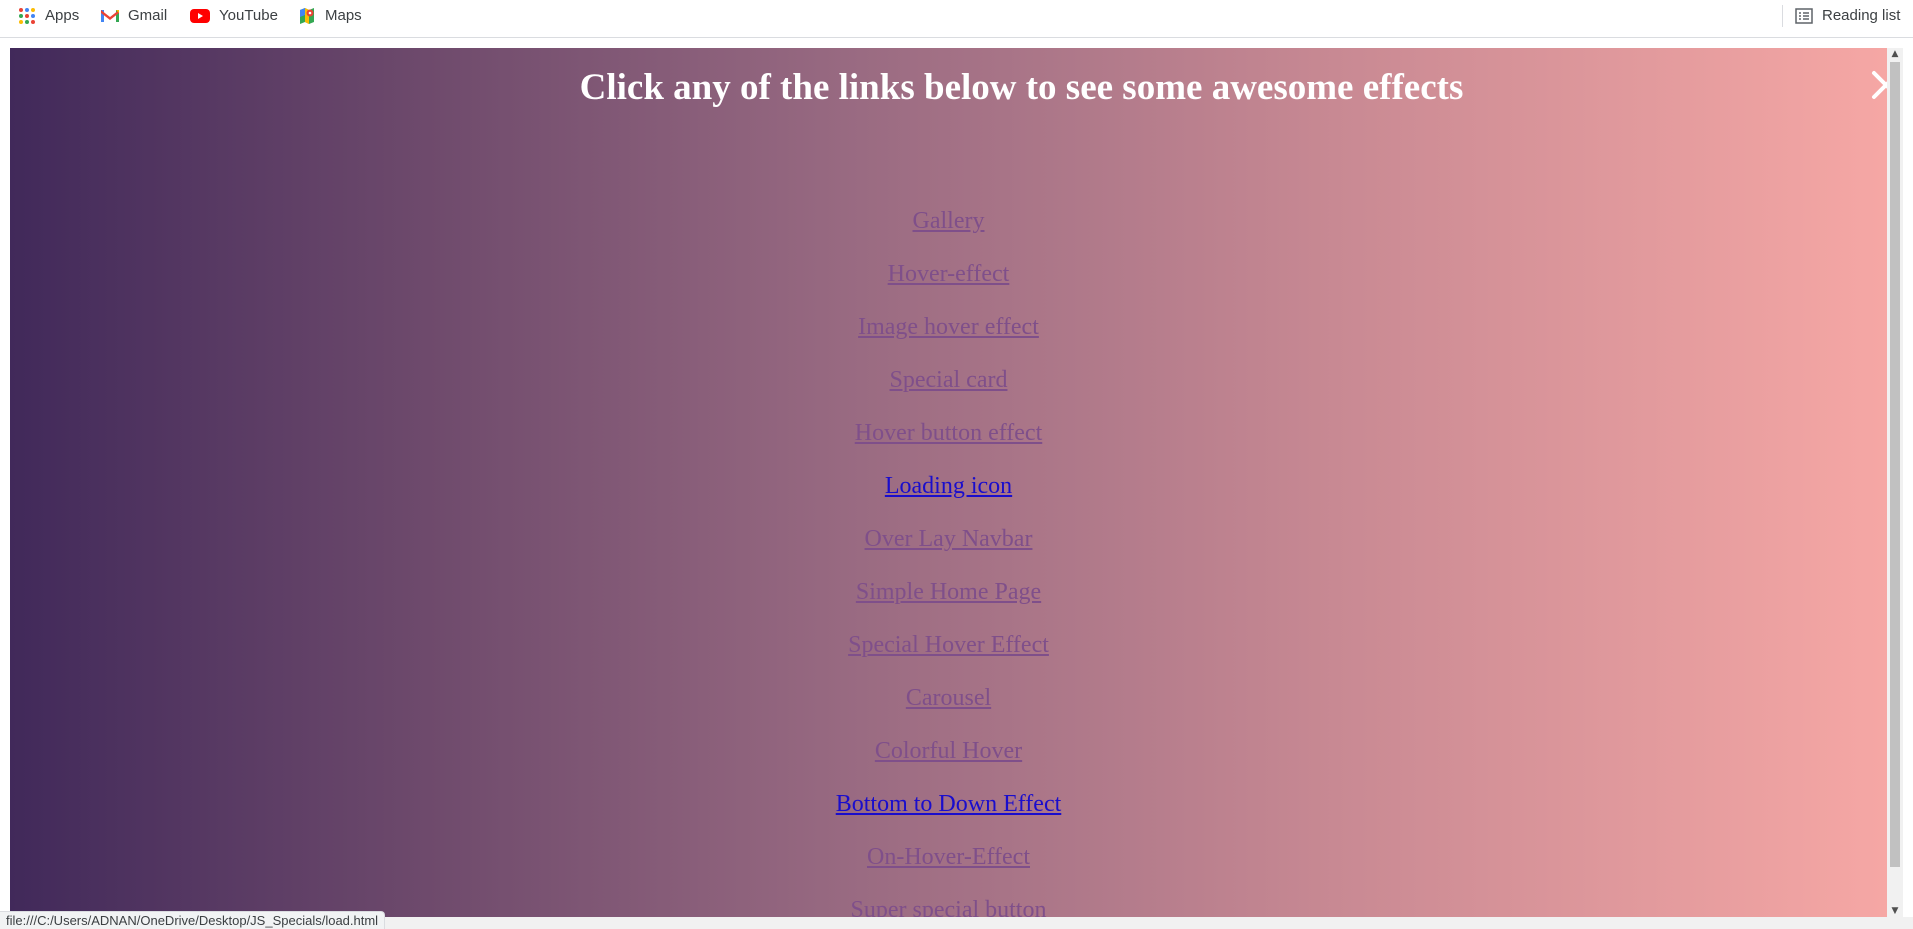 This screenshot has height=929, width=1913. Describe the element at coordinates (948, 698) in the screenshot. I see `link-carousel: Carousel` at that location.